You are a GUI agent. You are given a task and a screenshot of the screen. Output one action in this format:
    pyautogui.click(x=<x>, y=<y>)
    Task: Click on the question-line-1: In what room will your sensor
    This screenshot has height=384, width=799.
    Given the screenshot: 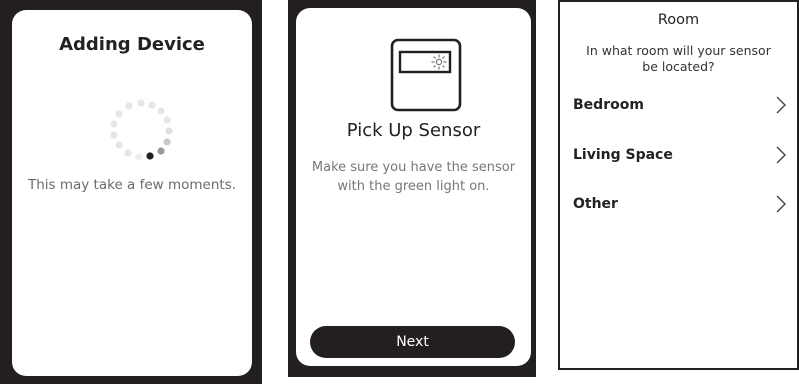 What is the action you would take?
    pyautogui.click(x=678, y=50)
    